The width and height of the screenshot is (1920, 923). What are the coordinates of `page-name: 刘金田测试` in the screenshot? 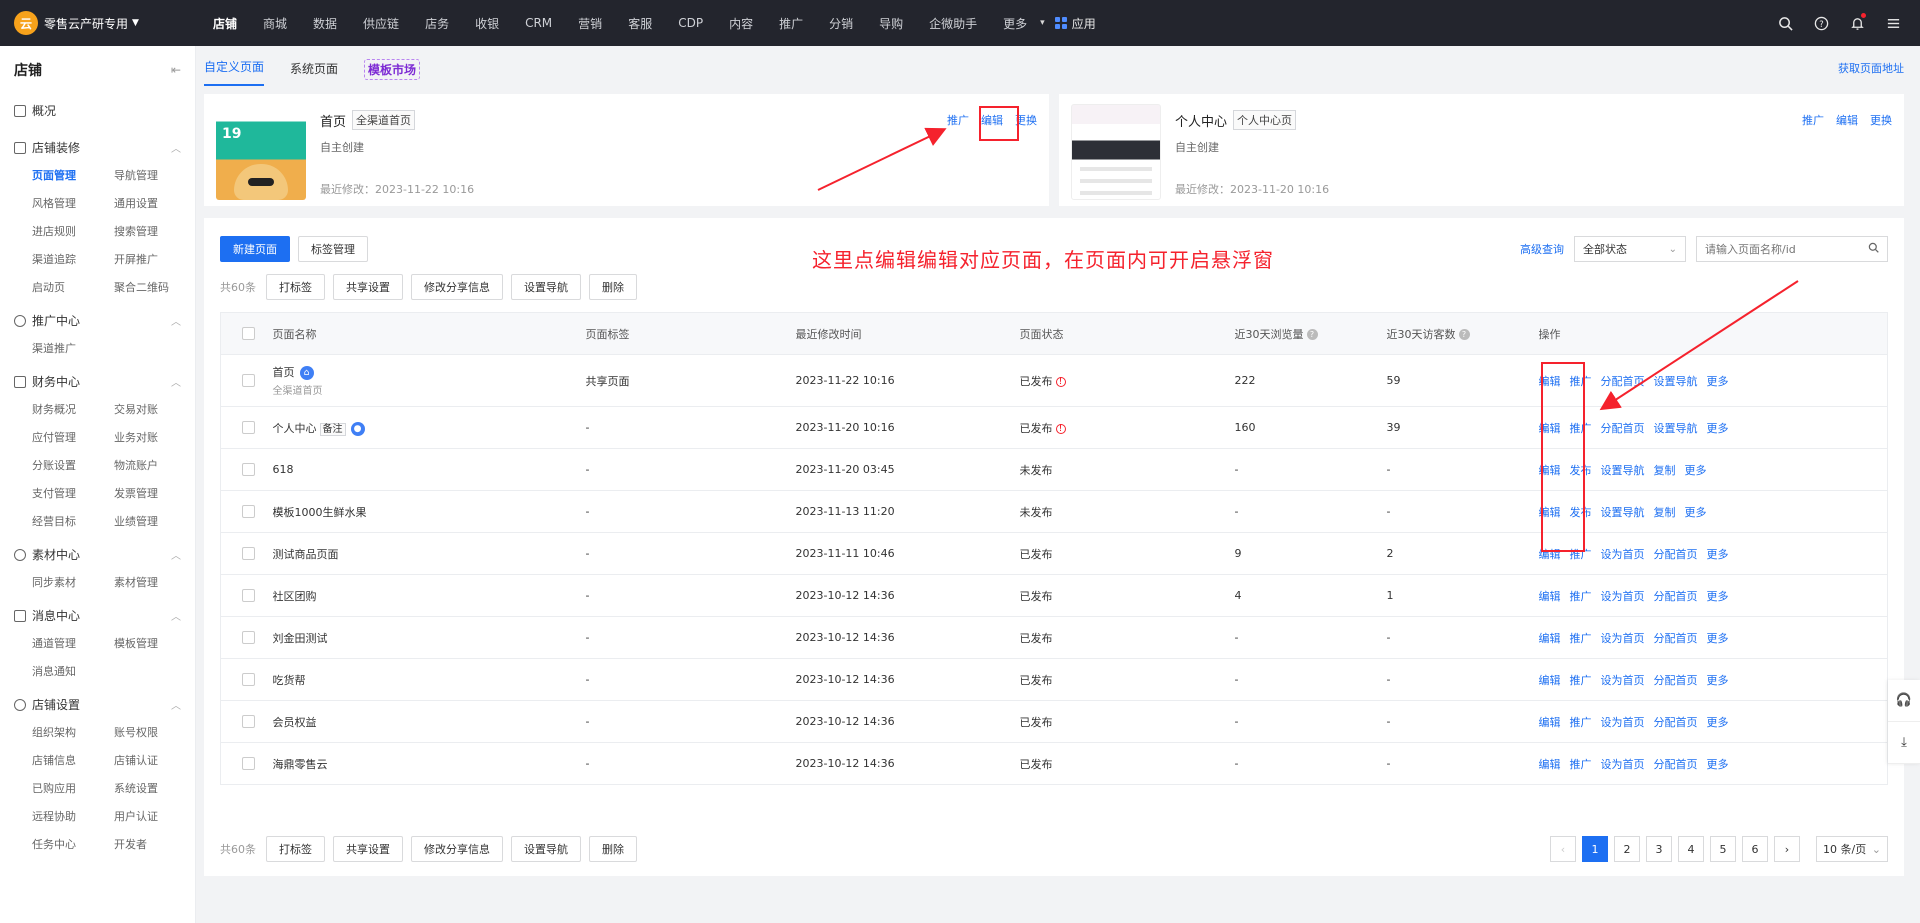 It's located at (300, 638).